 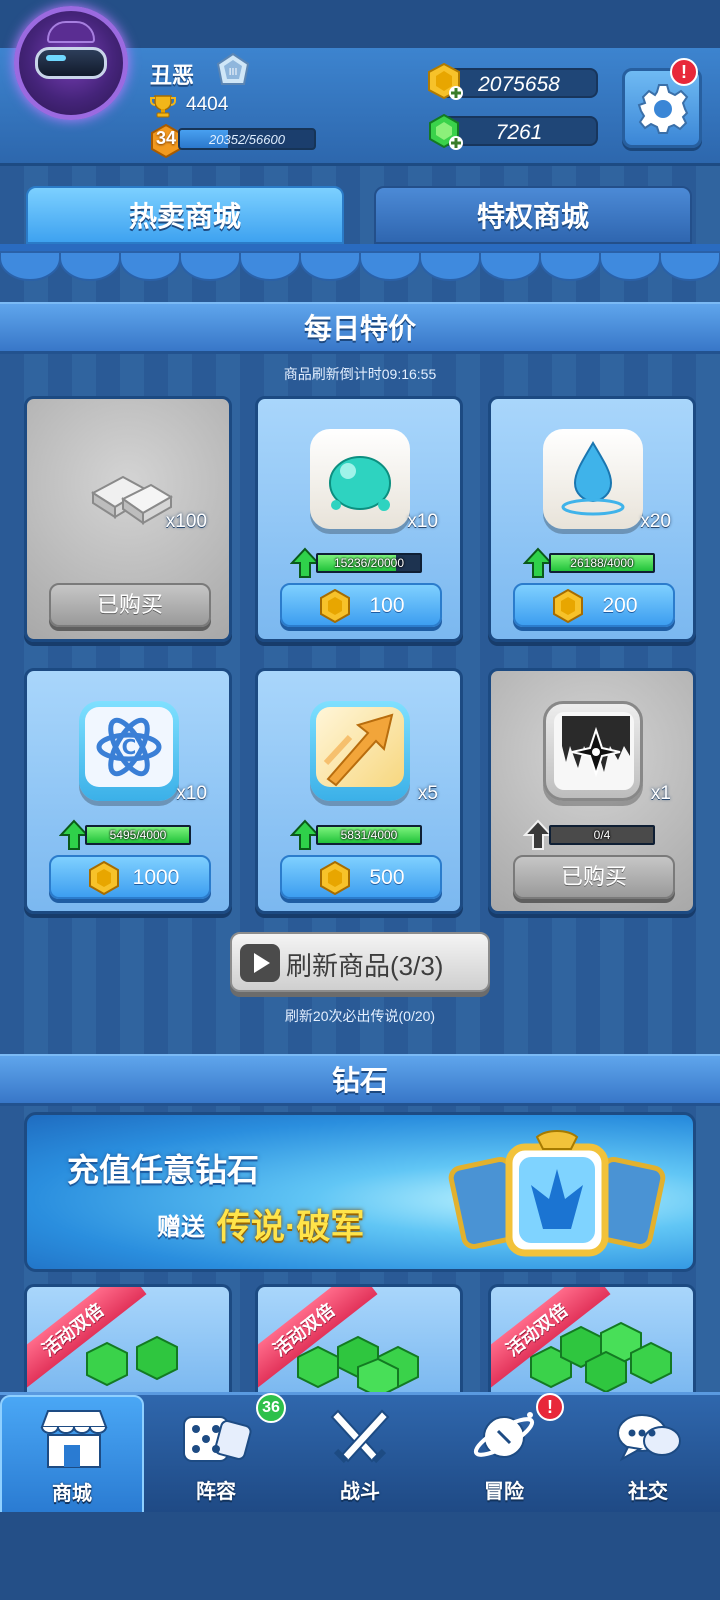 I want to click on recharge-promo-banner: 充值任意钻石 赠送 传说·破军, so click(x=360, y=1192).